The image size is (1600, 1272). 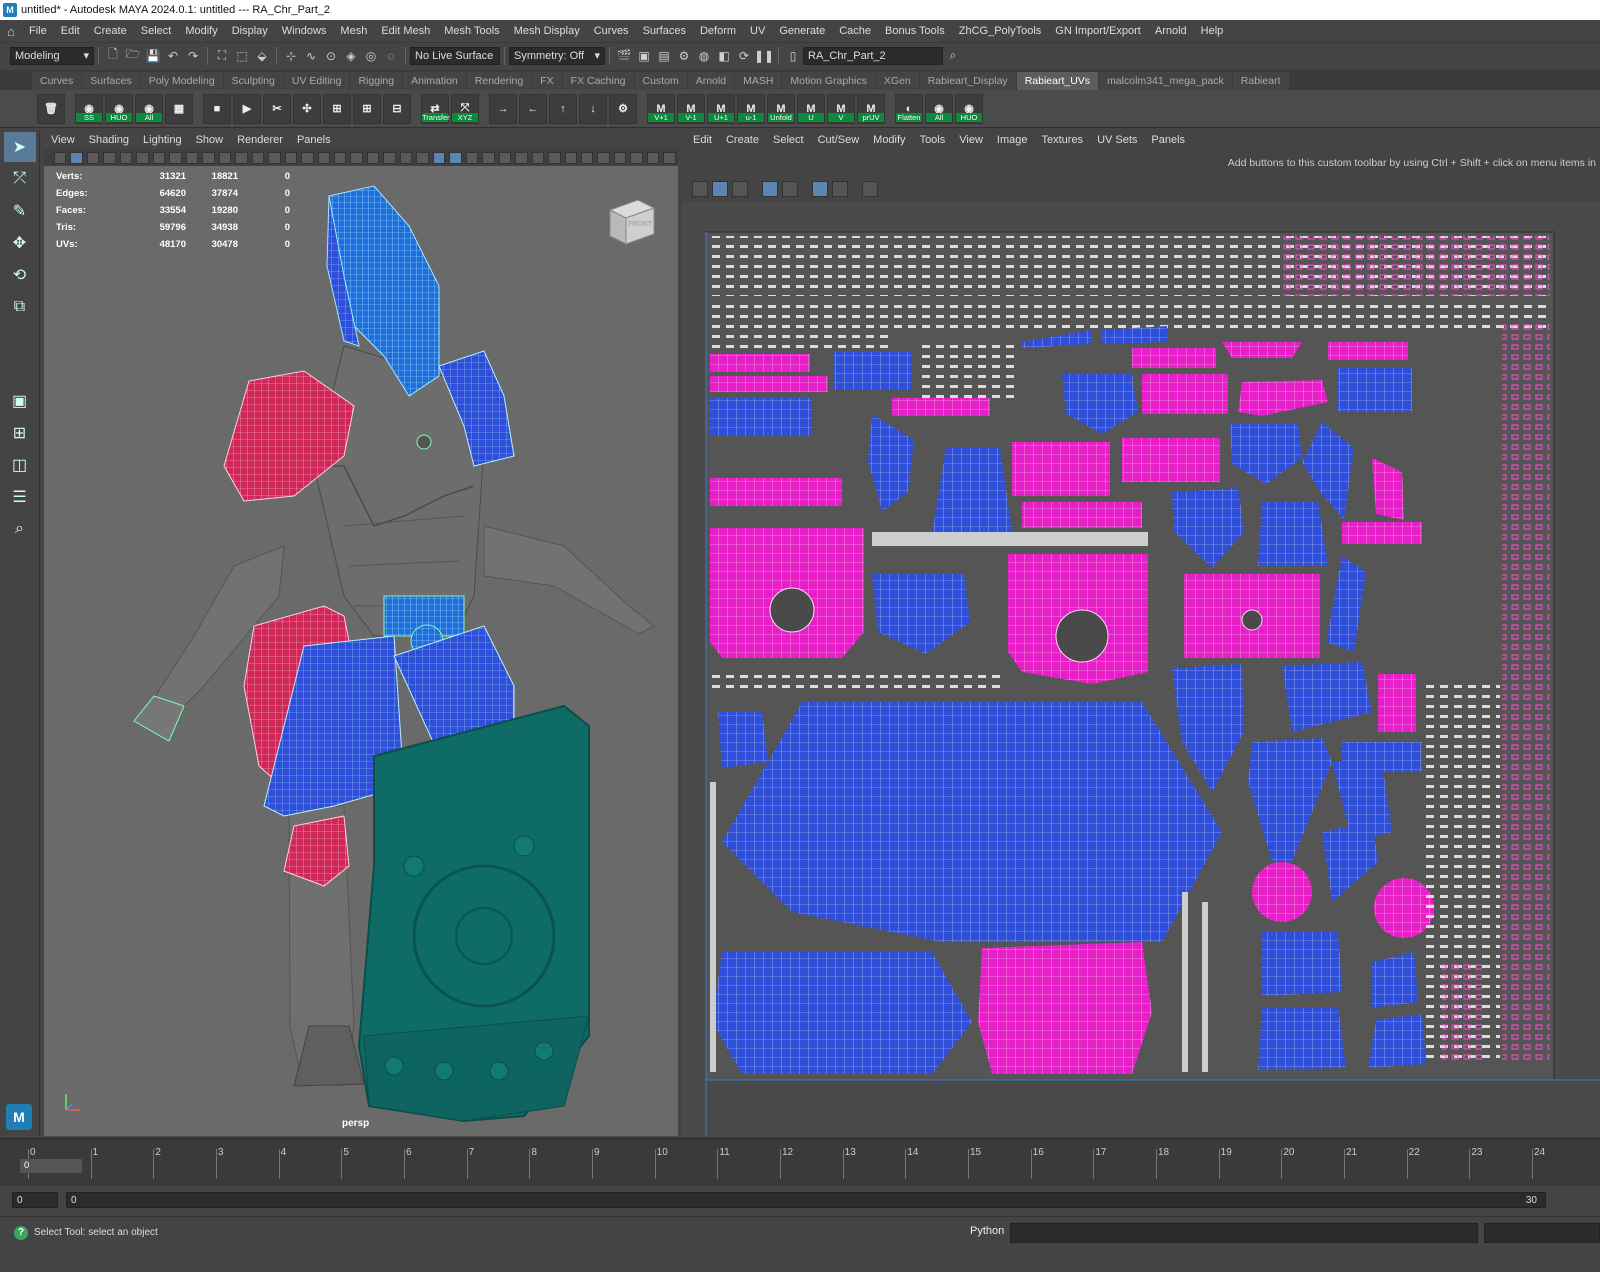 What do you see at coordinates (724, 56) in the screenshot?
I see `arnold-render-icon: ◧` at bounding box center [724, 56].